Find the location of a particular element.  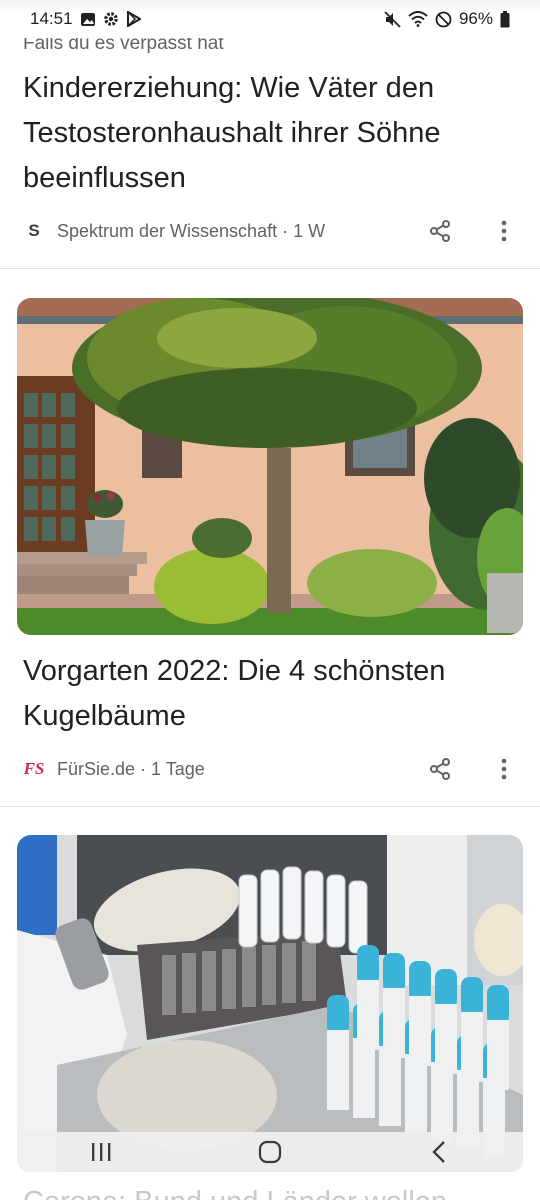

recent-apps-icon is located at coordinates (101, 1152).